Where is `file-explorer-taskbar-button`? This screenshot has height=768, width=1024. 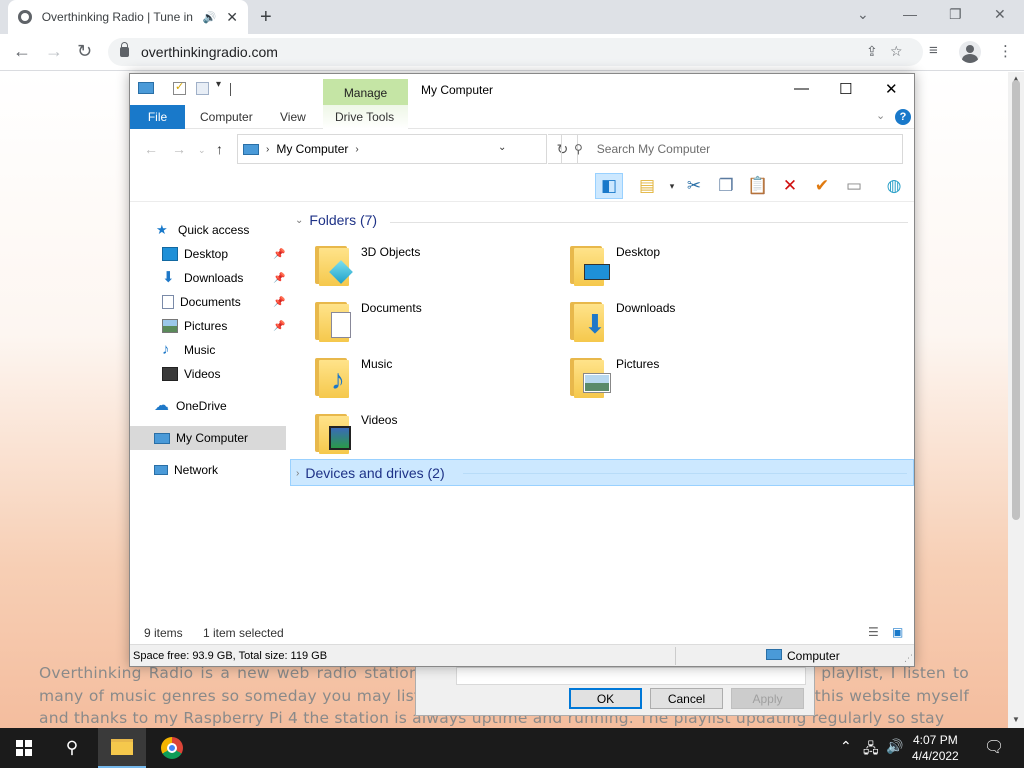 file-explorer-taskbar-button is located at coordinates (122, 748).